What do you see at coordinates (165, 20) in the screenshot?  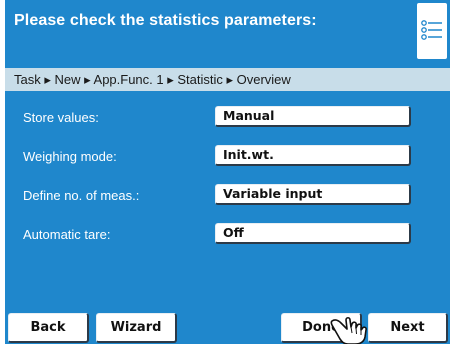 I see `page-title: Please check the statistics parameters:` at bounding box center [165, 20].